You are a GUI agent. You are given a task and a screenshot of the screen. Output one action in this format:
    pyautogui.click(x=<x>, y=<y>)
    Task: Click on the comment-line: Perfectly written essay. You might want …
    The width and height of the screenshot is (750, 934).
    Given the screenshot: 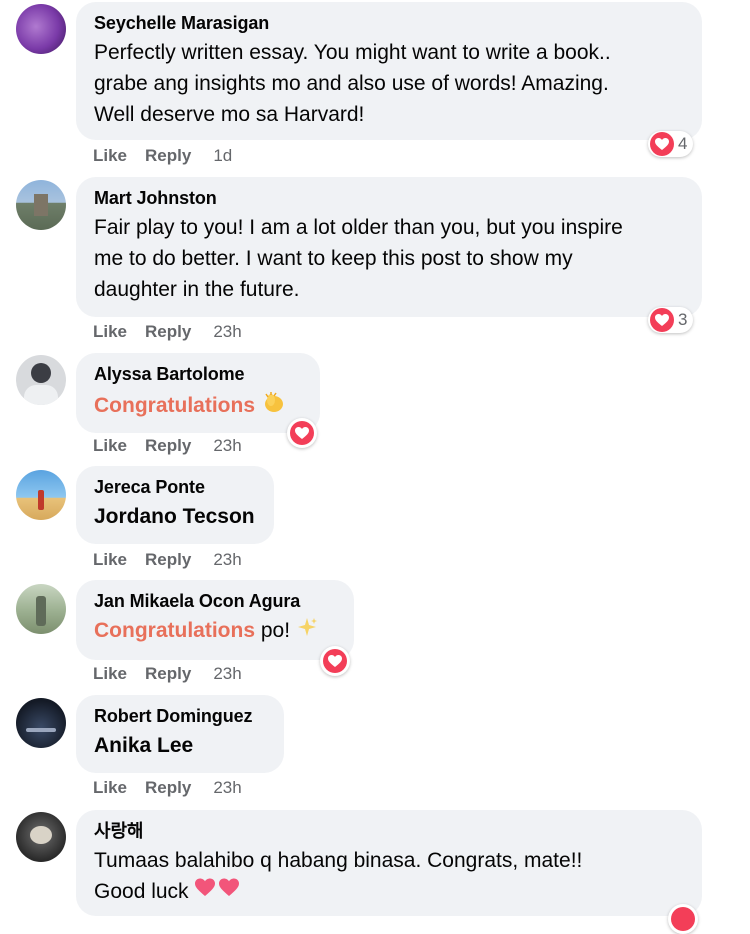 What is the action you would take?
    pyautogui.click(x=352, y=52)
    